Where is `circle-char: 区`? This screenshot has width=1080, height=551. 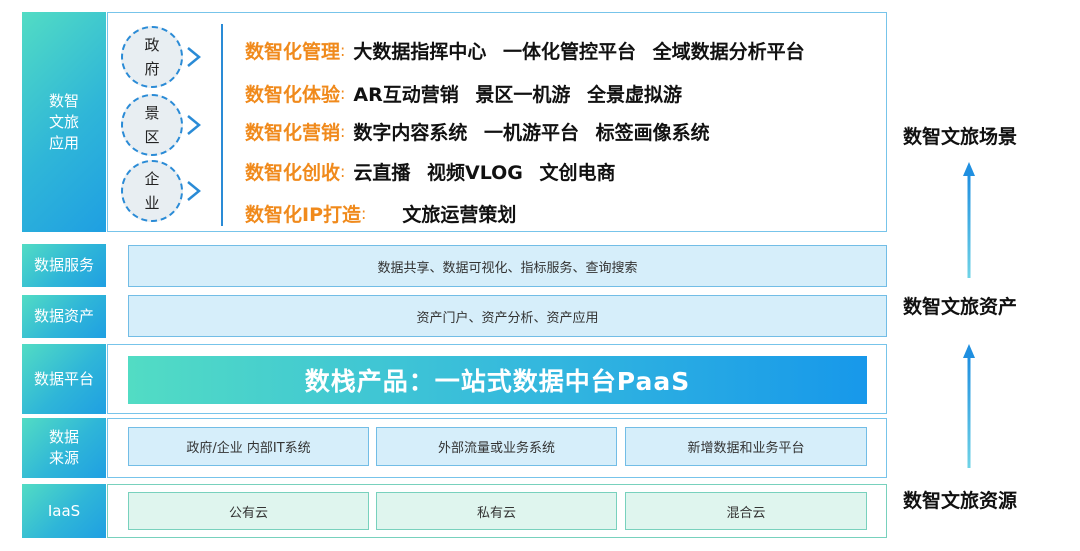
circle-char: 区 is located at coordinates (152, 137).